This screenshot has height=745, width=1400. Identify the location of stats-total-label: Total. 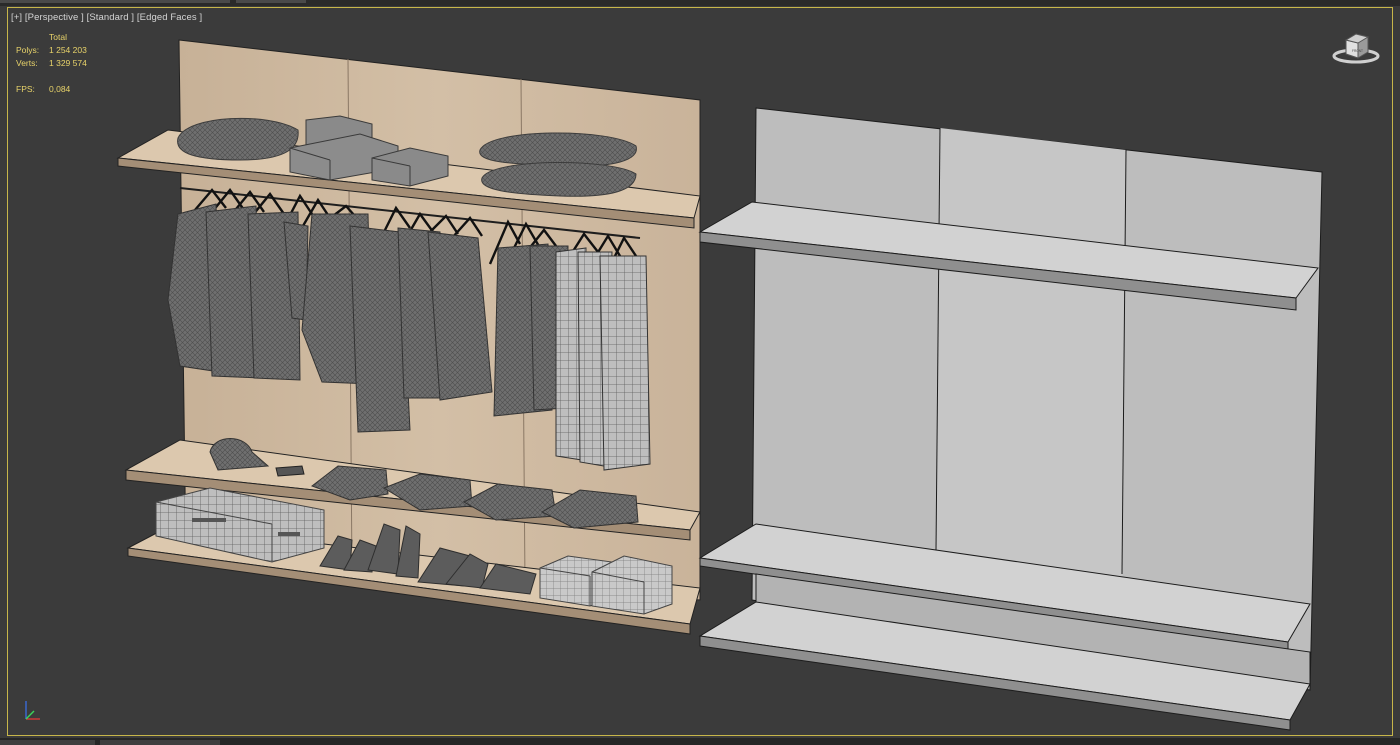
(58, 37).